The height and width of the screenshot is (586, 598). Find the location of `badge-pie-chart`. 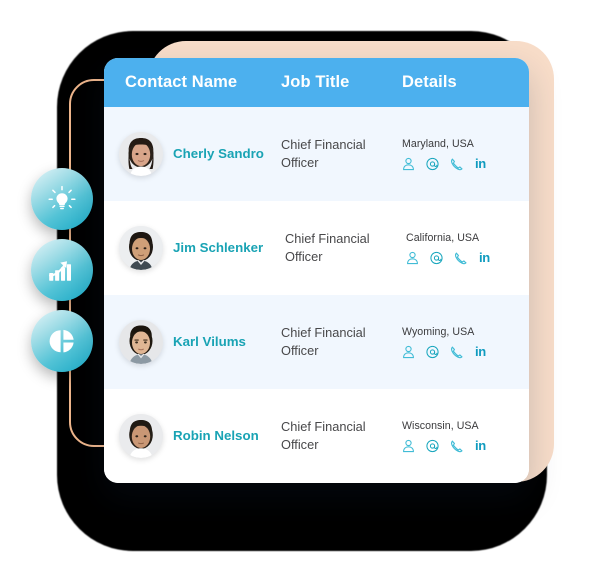

badge-pie-chart is located at coordinates (62, 341).